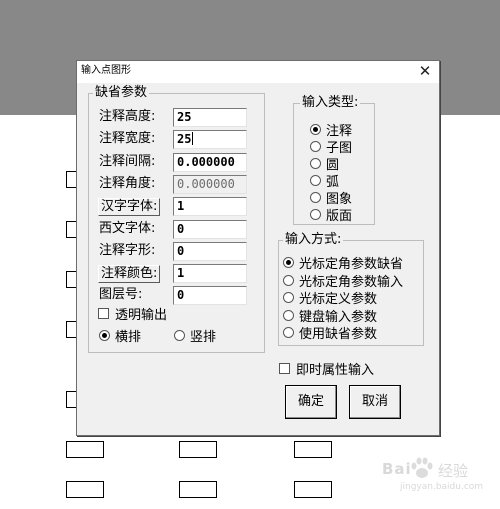  What do you see at coordinates (338, 299) in the screenshot?
I see `input-method-option-label: 光标定义参数` at bounding box center [338, 299].